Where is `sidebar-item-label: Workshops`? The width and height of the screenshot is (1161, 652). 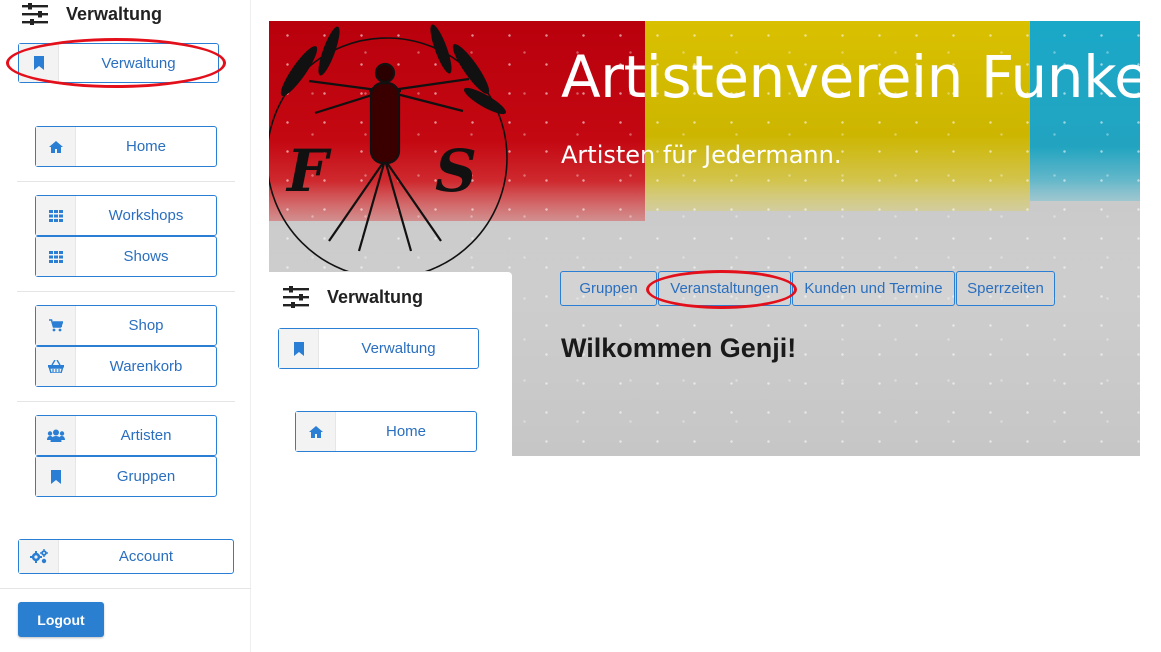
sidebar-item-label: Workshops is located at coordinates (146, 215).